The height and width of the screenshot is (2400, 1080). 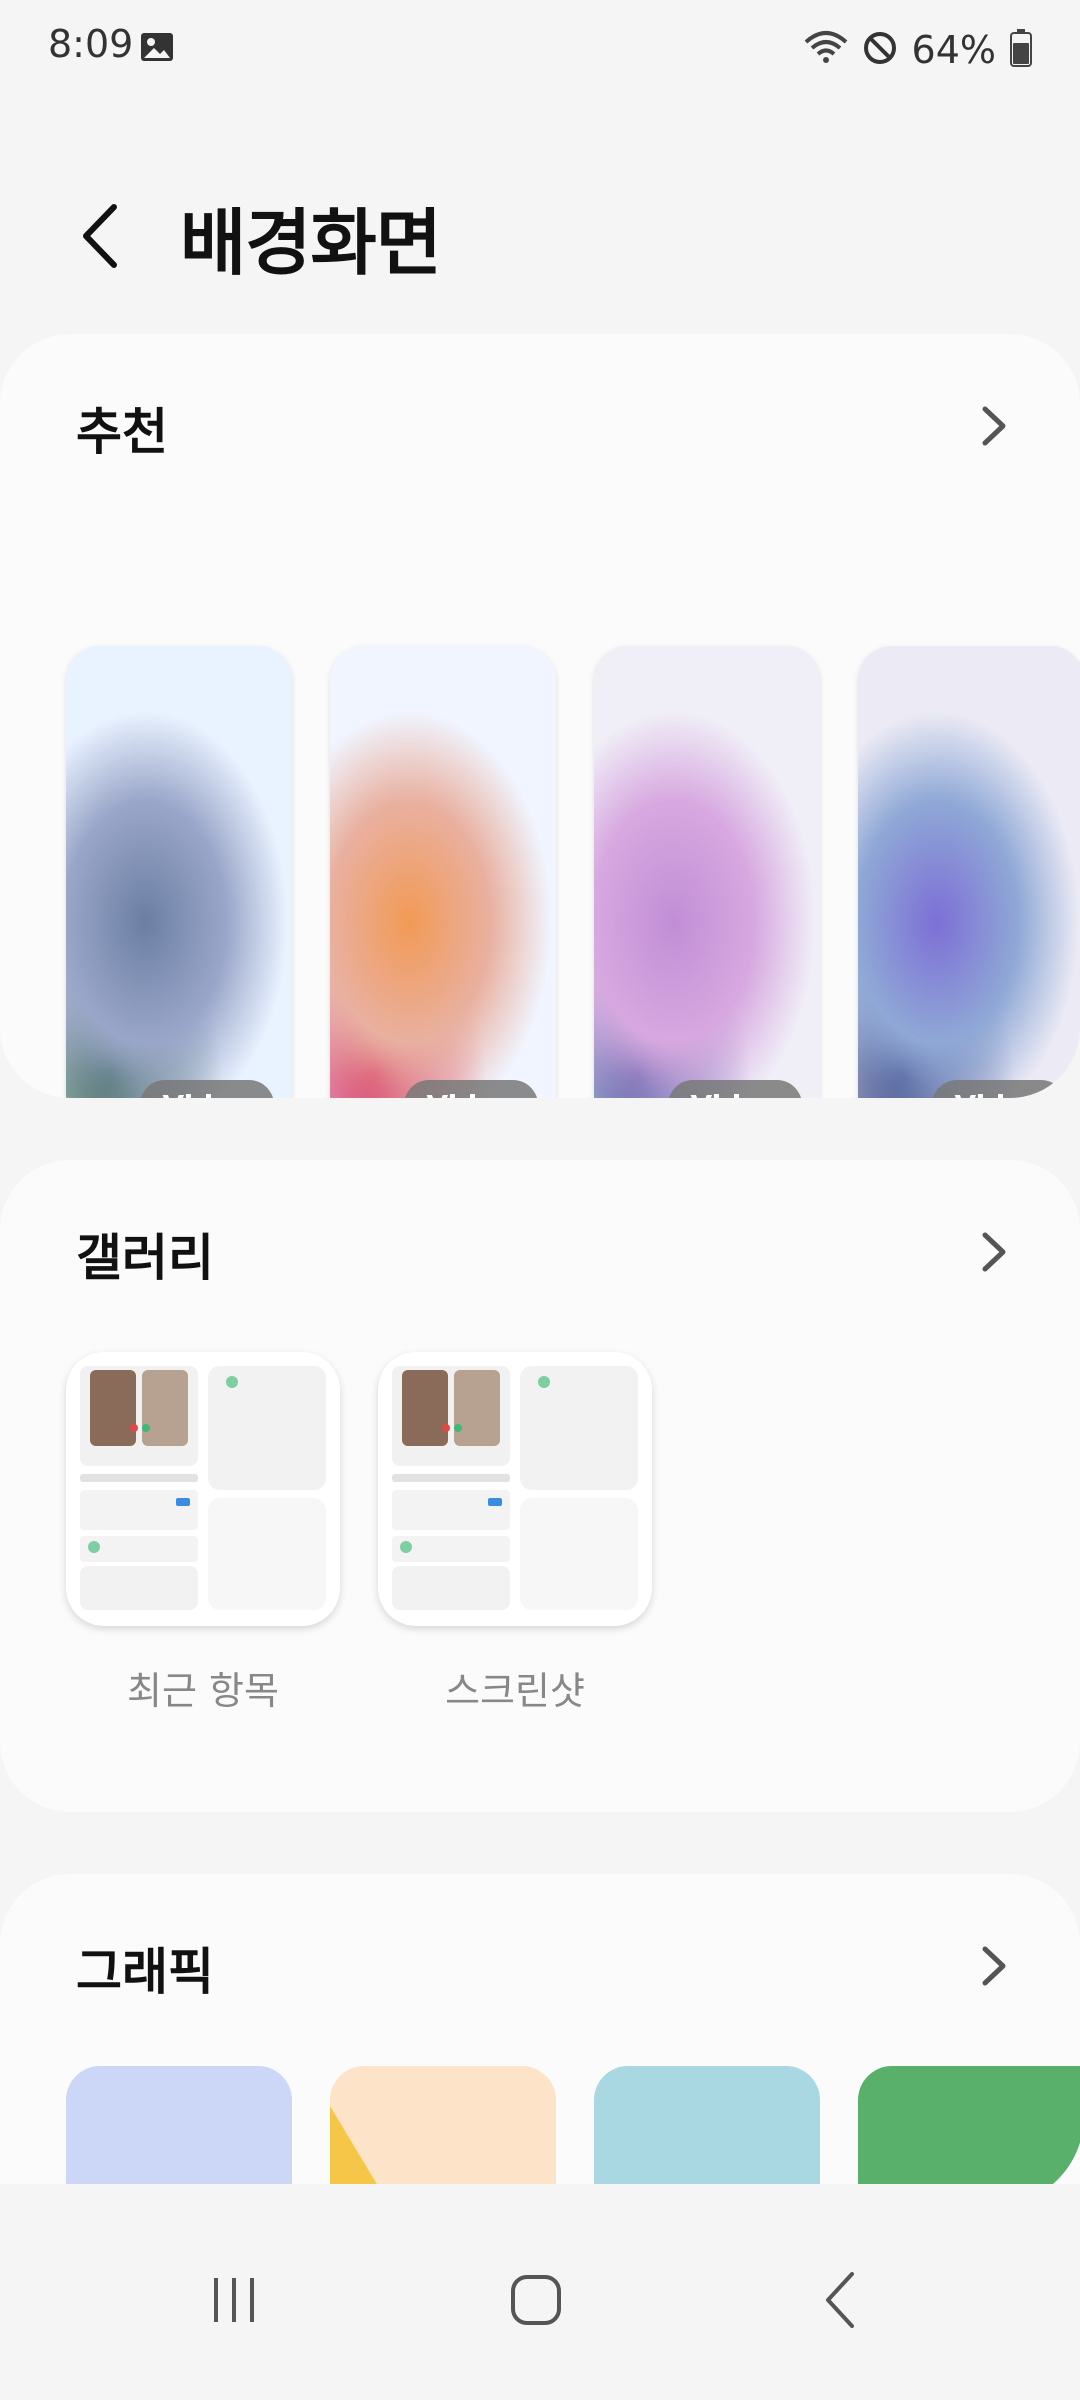 I want to click on do-not-disturb-icon, so click(x=880, y=50).